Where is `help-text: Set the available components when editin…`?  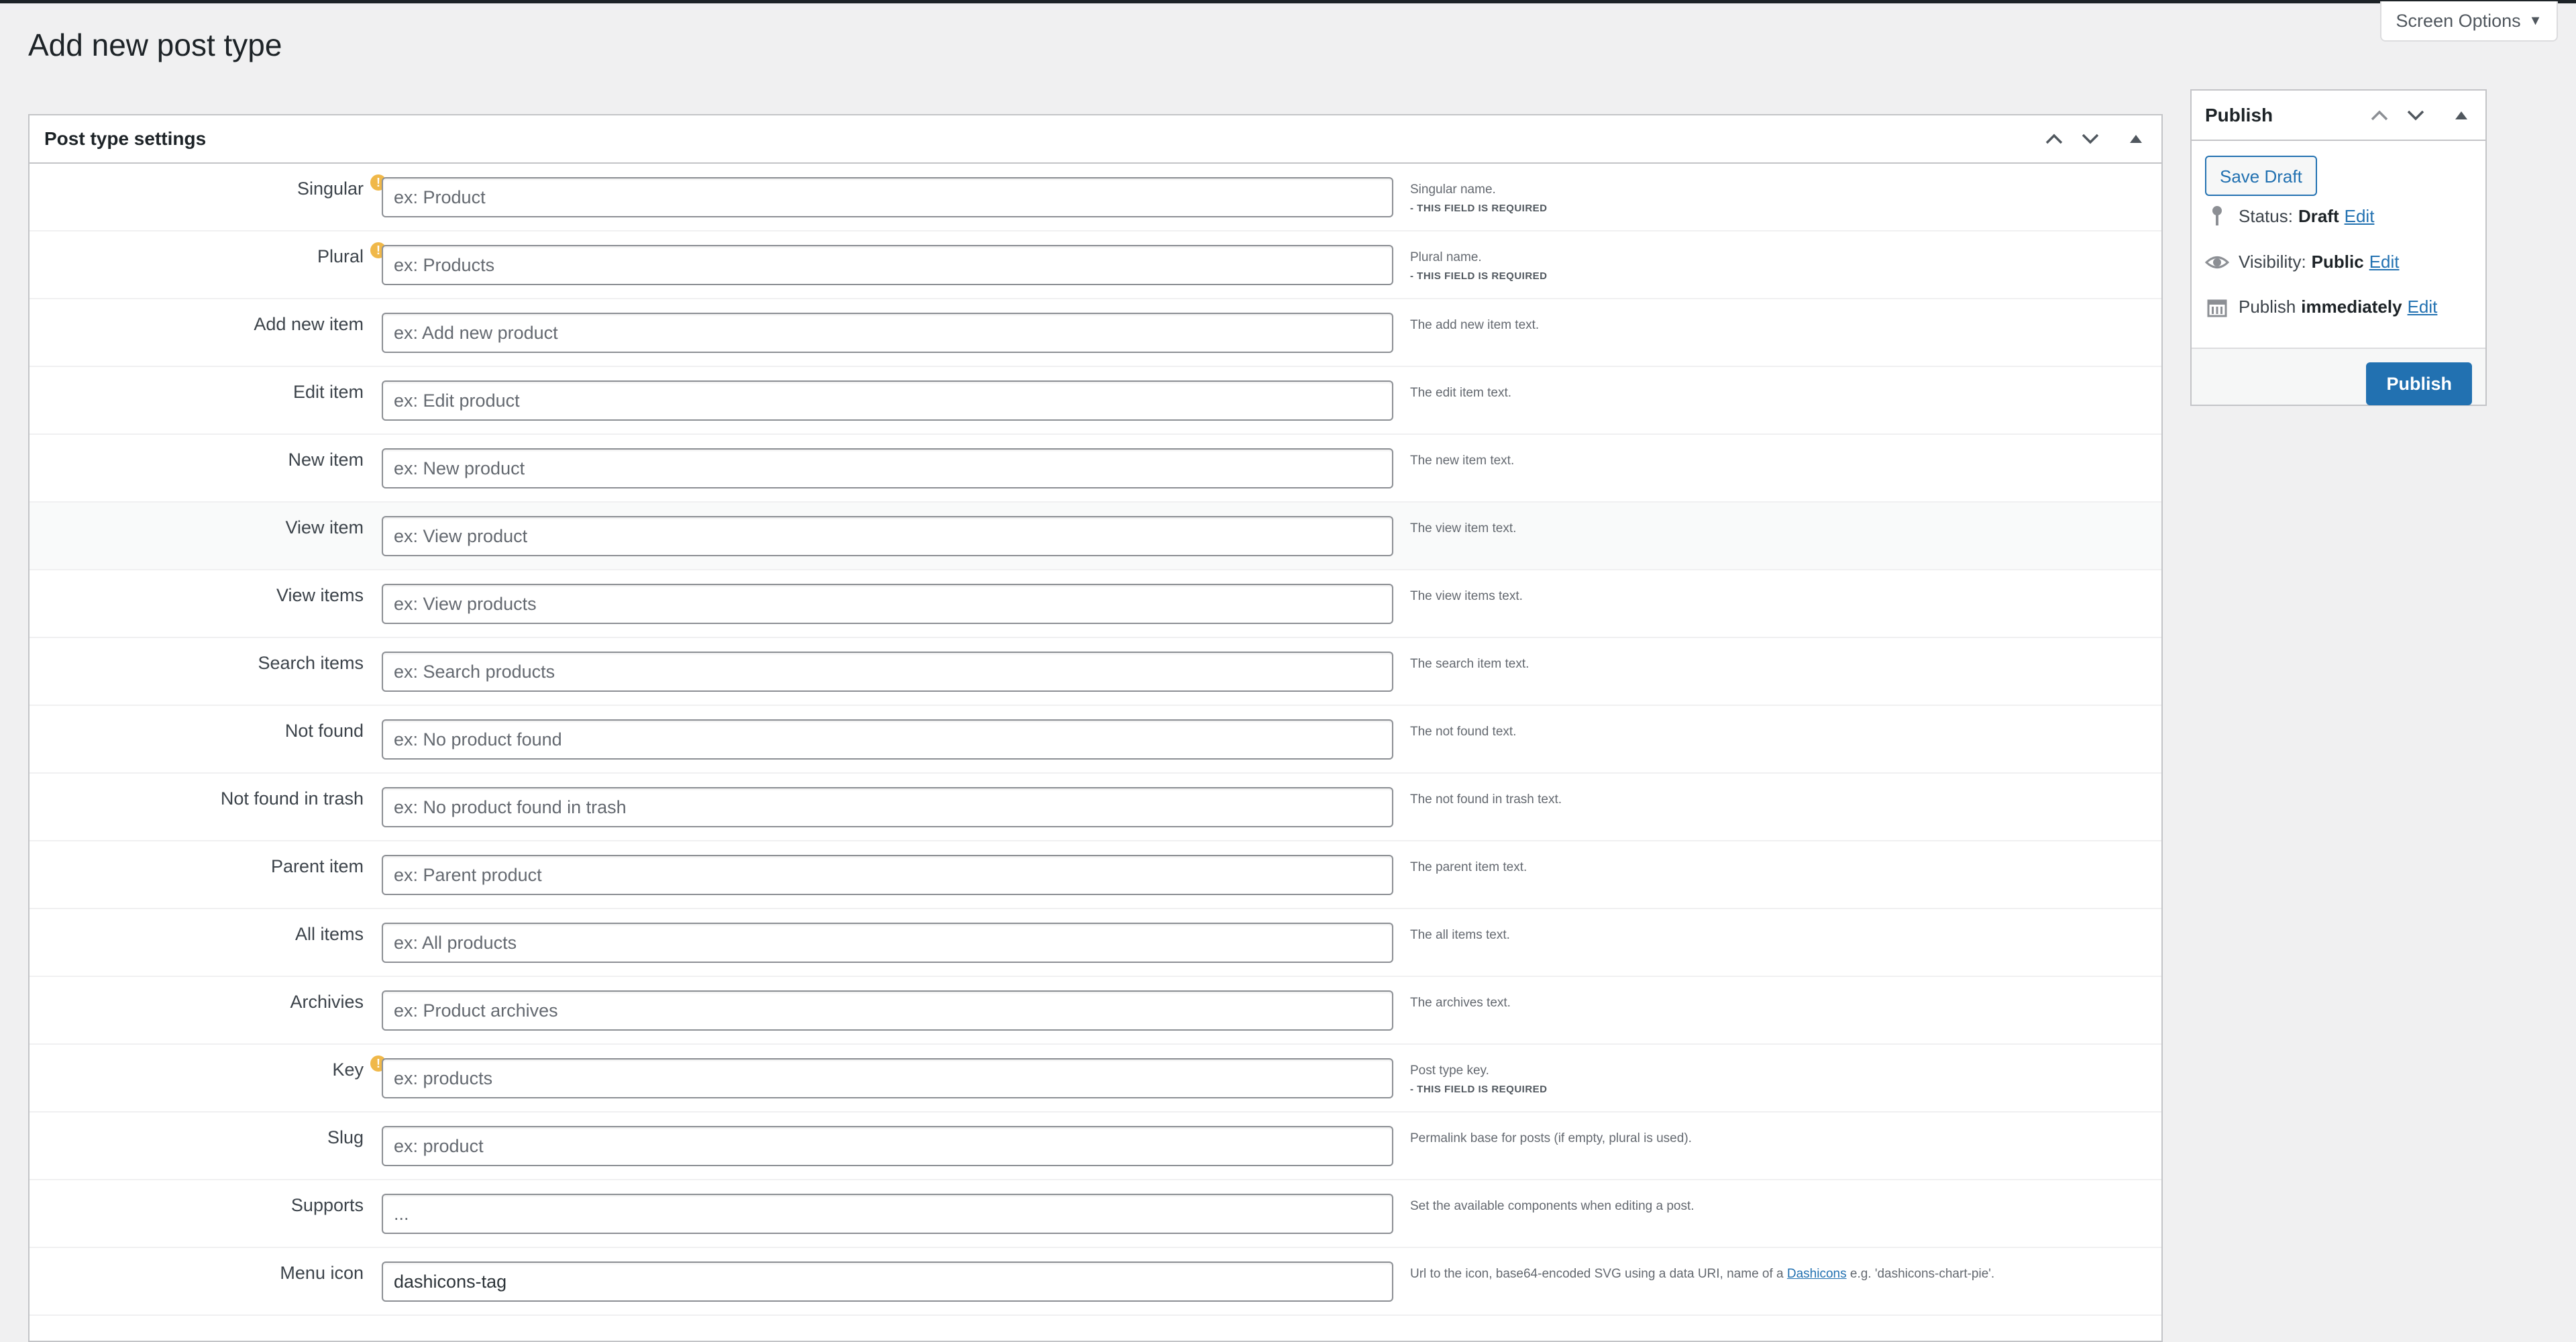 help-text: Set the available components when editin… is located at coordinates (1552, 1206).